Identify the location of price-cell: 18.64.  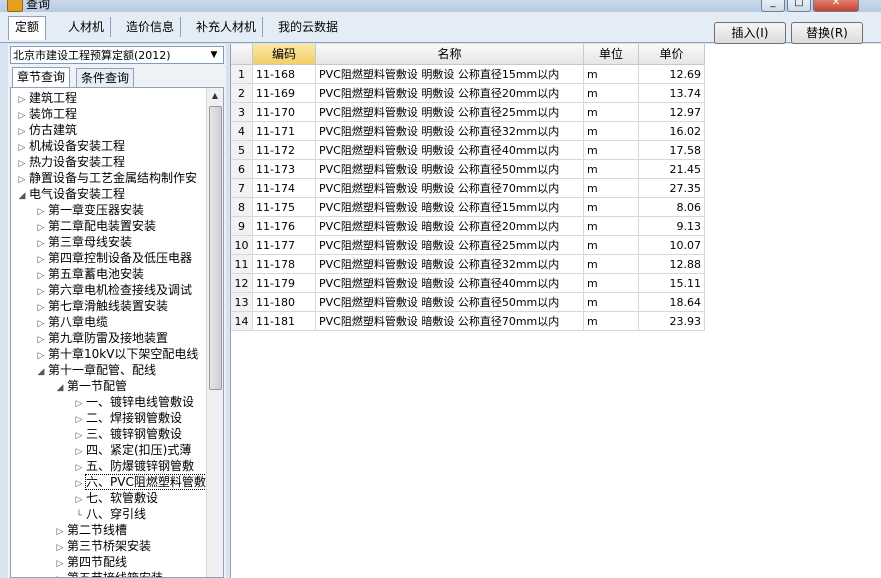
(672, 302).